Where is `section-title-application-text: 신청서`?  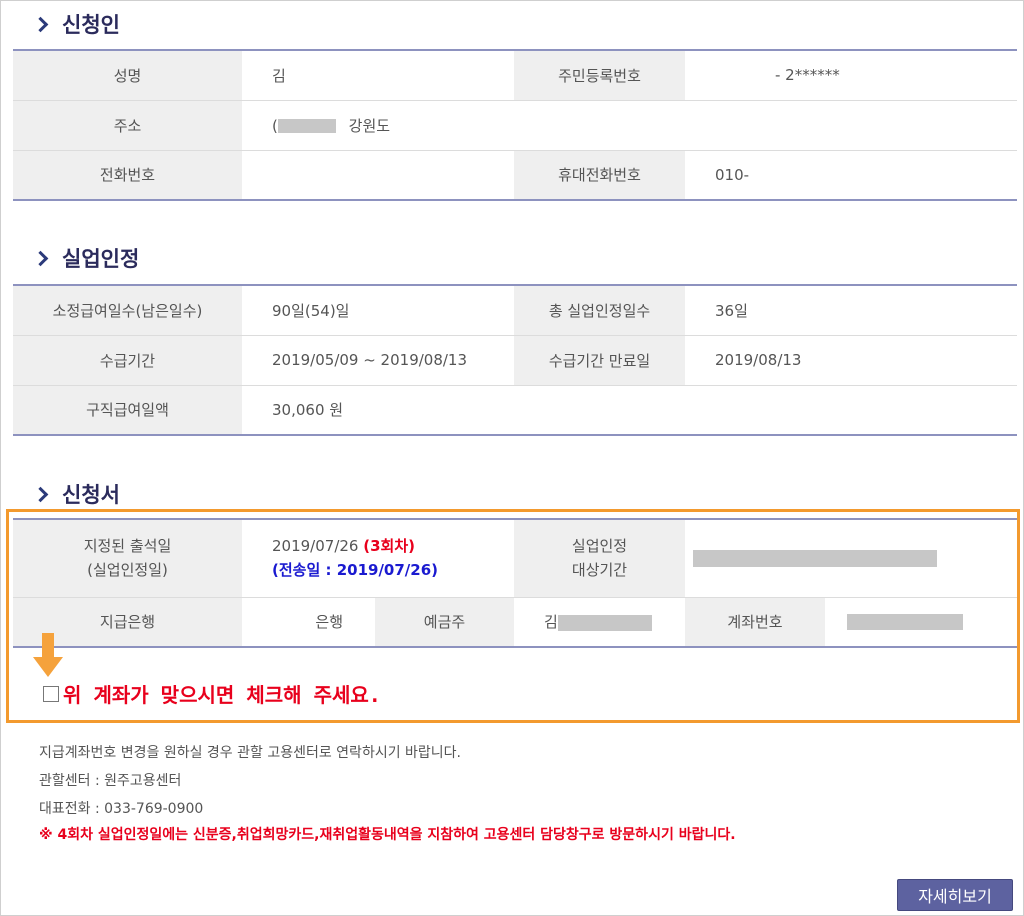 section-title-application-text: 신청서 is located at coordinates (91, 495).